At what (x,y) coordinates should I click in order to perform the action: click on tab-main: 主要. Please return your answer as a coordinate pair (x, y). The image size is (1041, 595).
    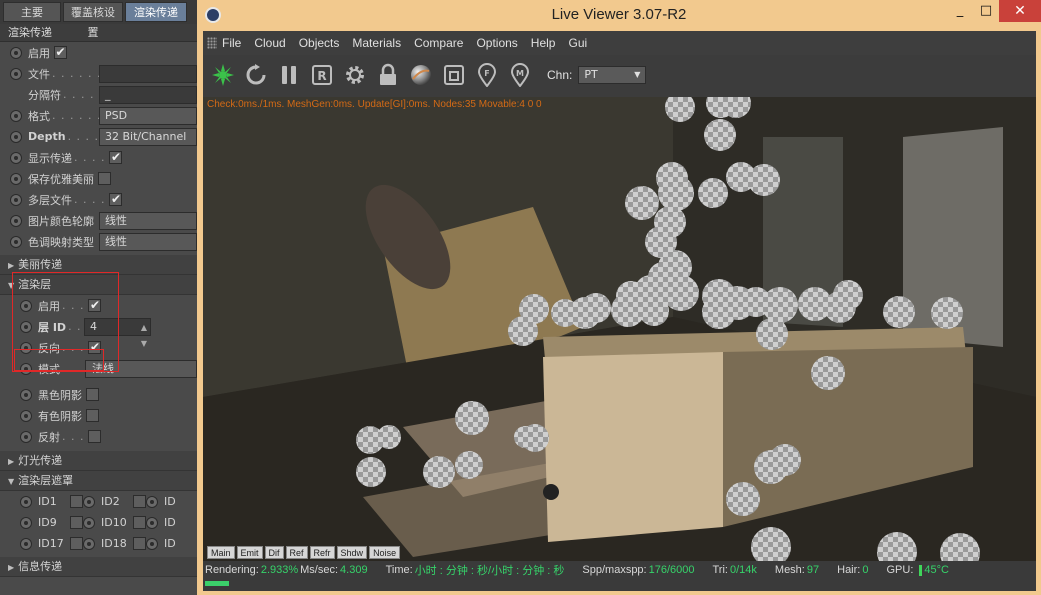
    Looking at the image, I should click on (32, 12).